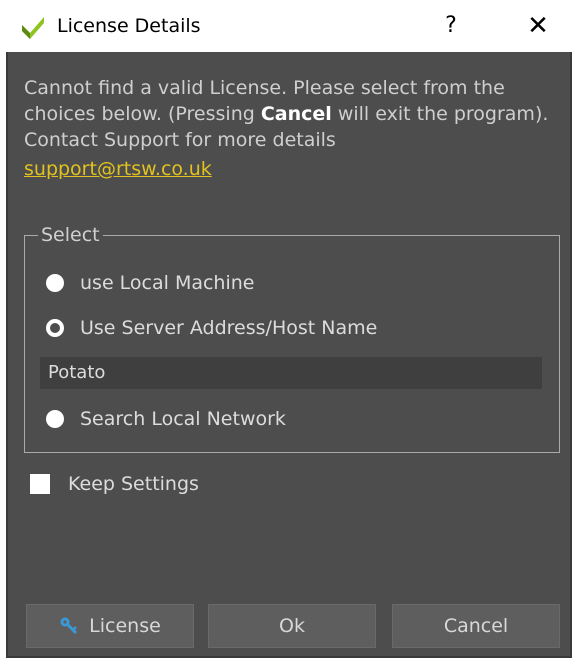  Describe the element at coordinates (129, 26) in the screenshot. I see `window-title: License Details` at that location.